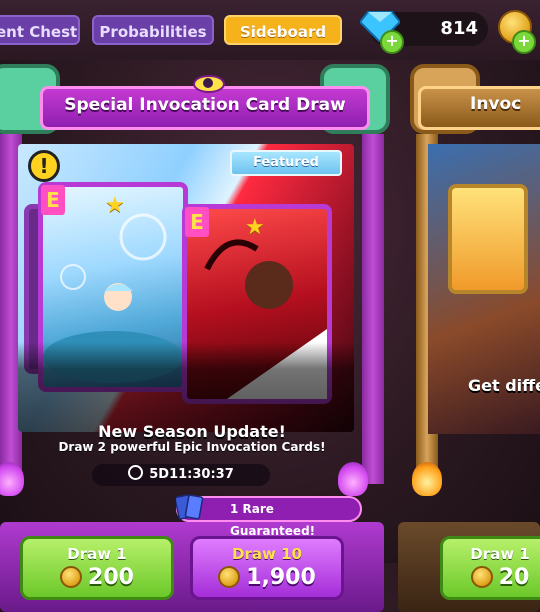  What do you see at coordinates (205, 105) in the screenshot?
I see `banner-title: Special Invocation Card Draw` at bounding box center [205, 105].